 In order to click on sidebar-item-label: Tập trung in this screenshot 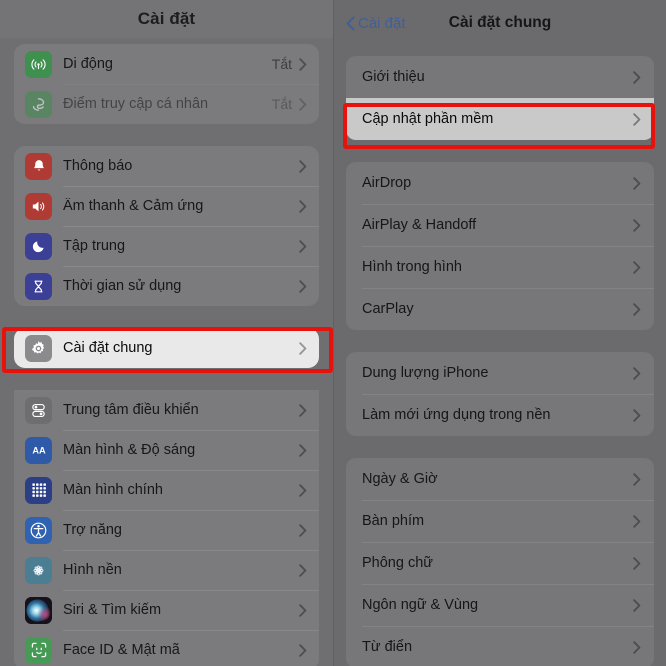, I will do `click(94, 246)`.